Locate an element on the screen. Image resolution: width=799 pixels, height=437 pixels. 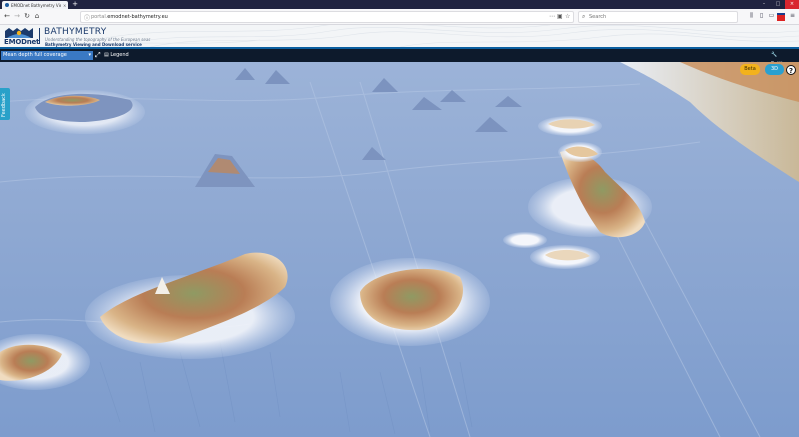
fullscreen-icon: ⤢ is located at coordinates (98, 55).